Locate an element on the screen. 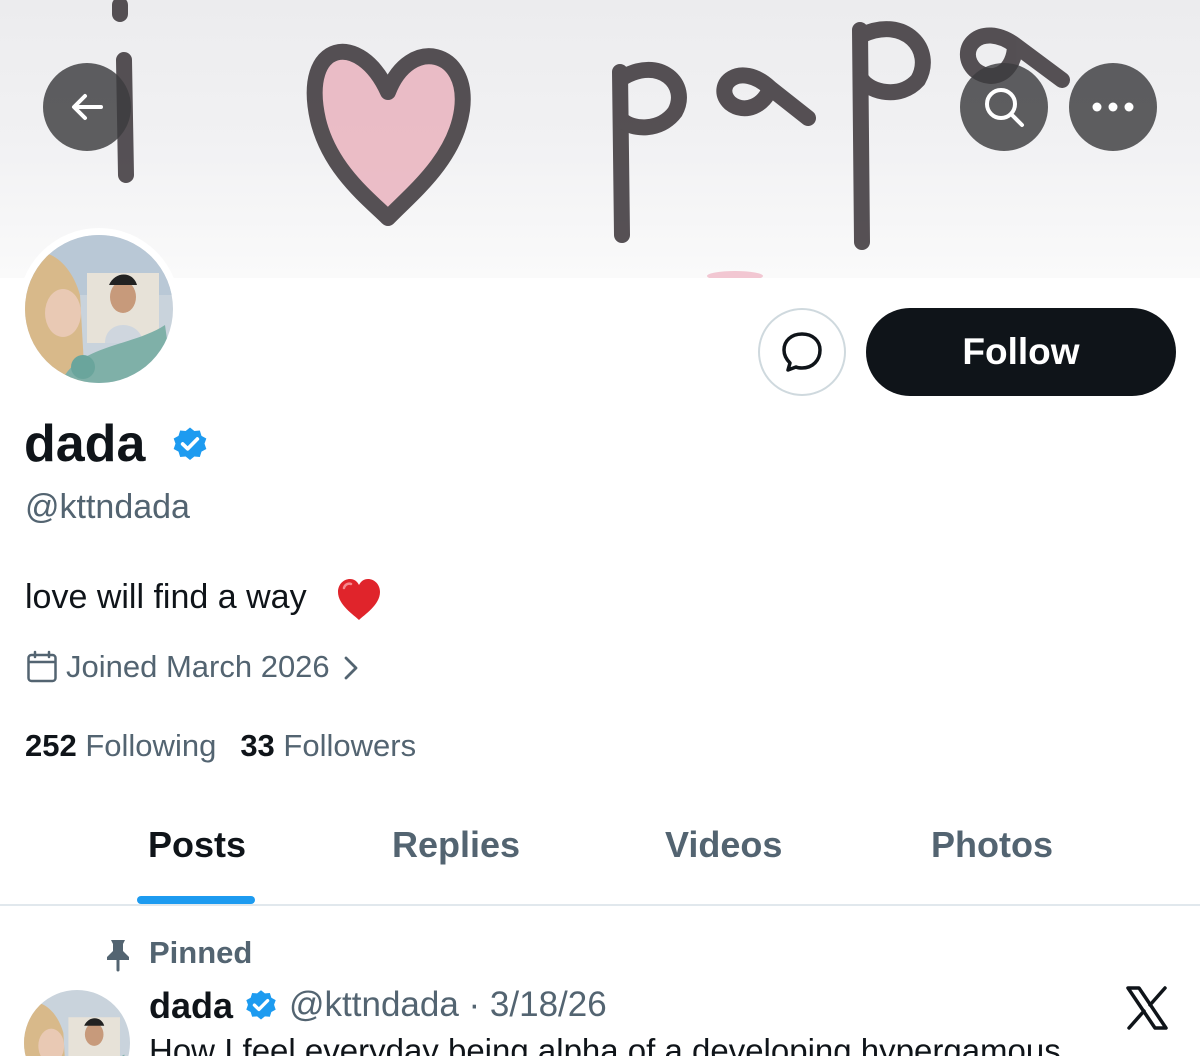 The width and height of the screenshot is (1200, 1056). tabs-divider is located at coordinates (600, 905).